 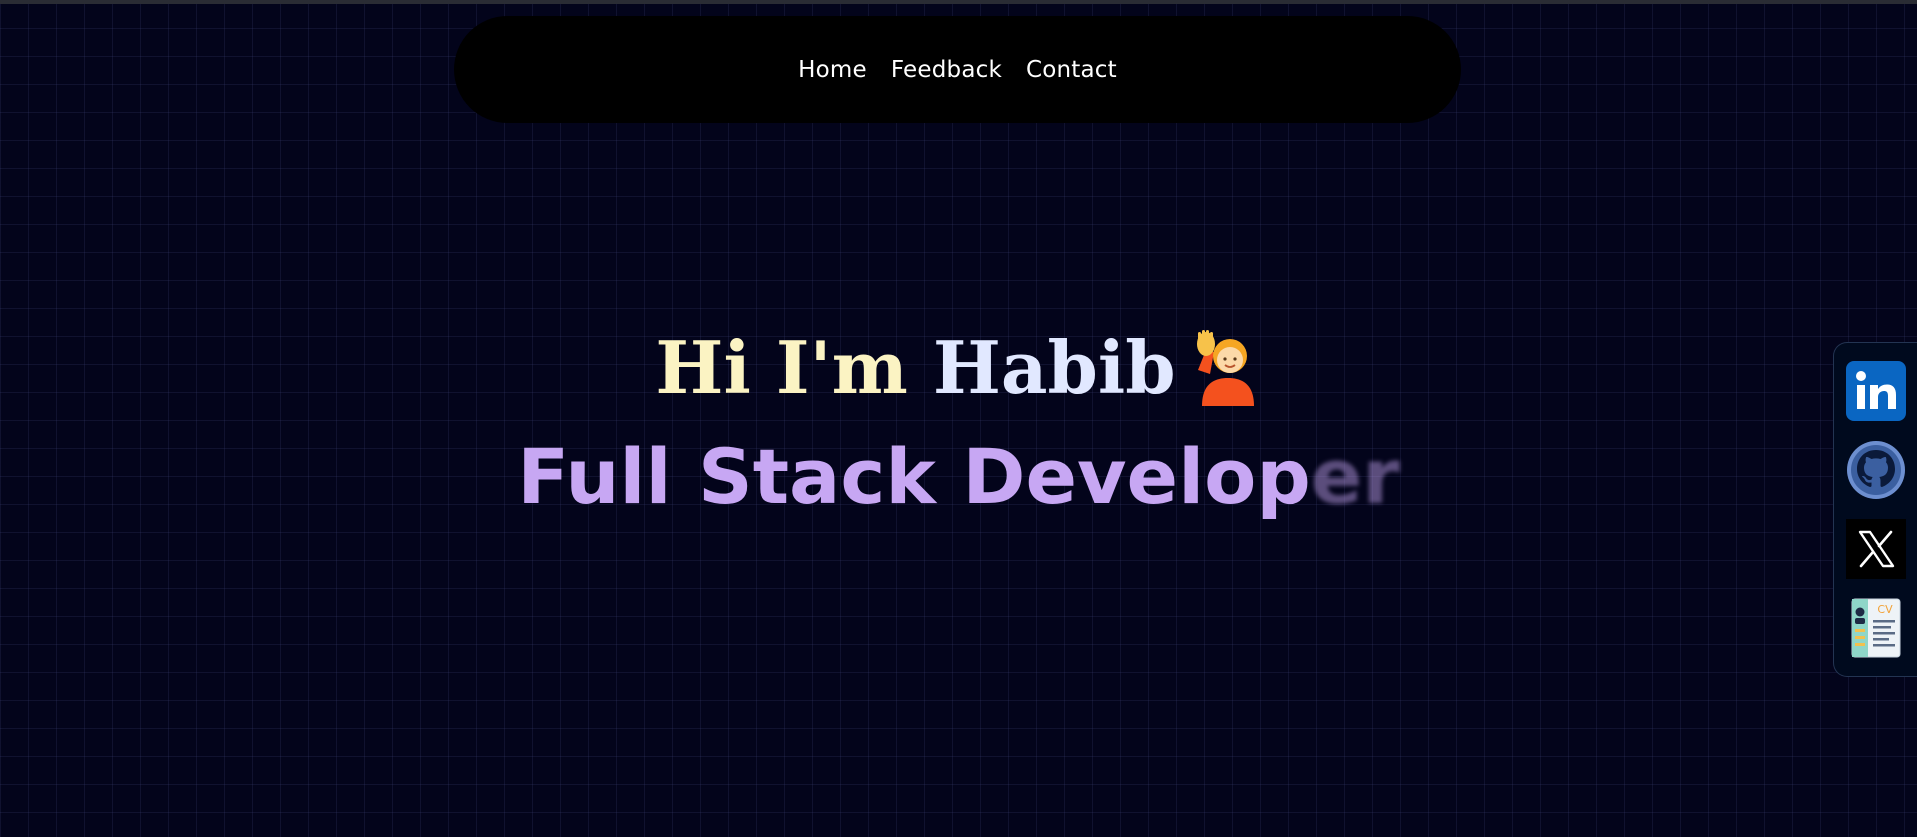 I want to click on cv-button: CV, so click(x=1876, y=628).